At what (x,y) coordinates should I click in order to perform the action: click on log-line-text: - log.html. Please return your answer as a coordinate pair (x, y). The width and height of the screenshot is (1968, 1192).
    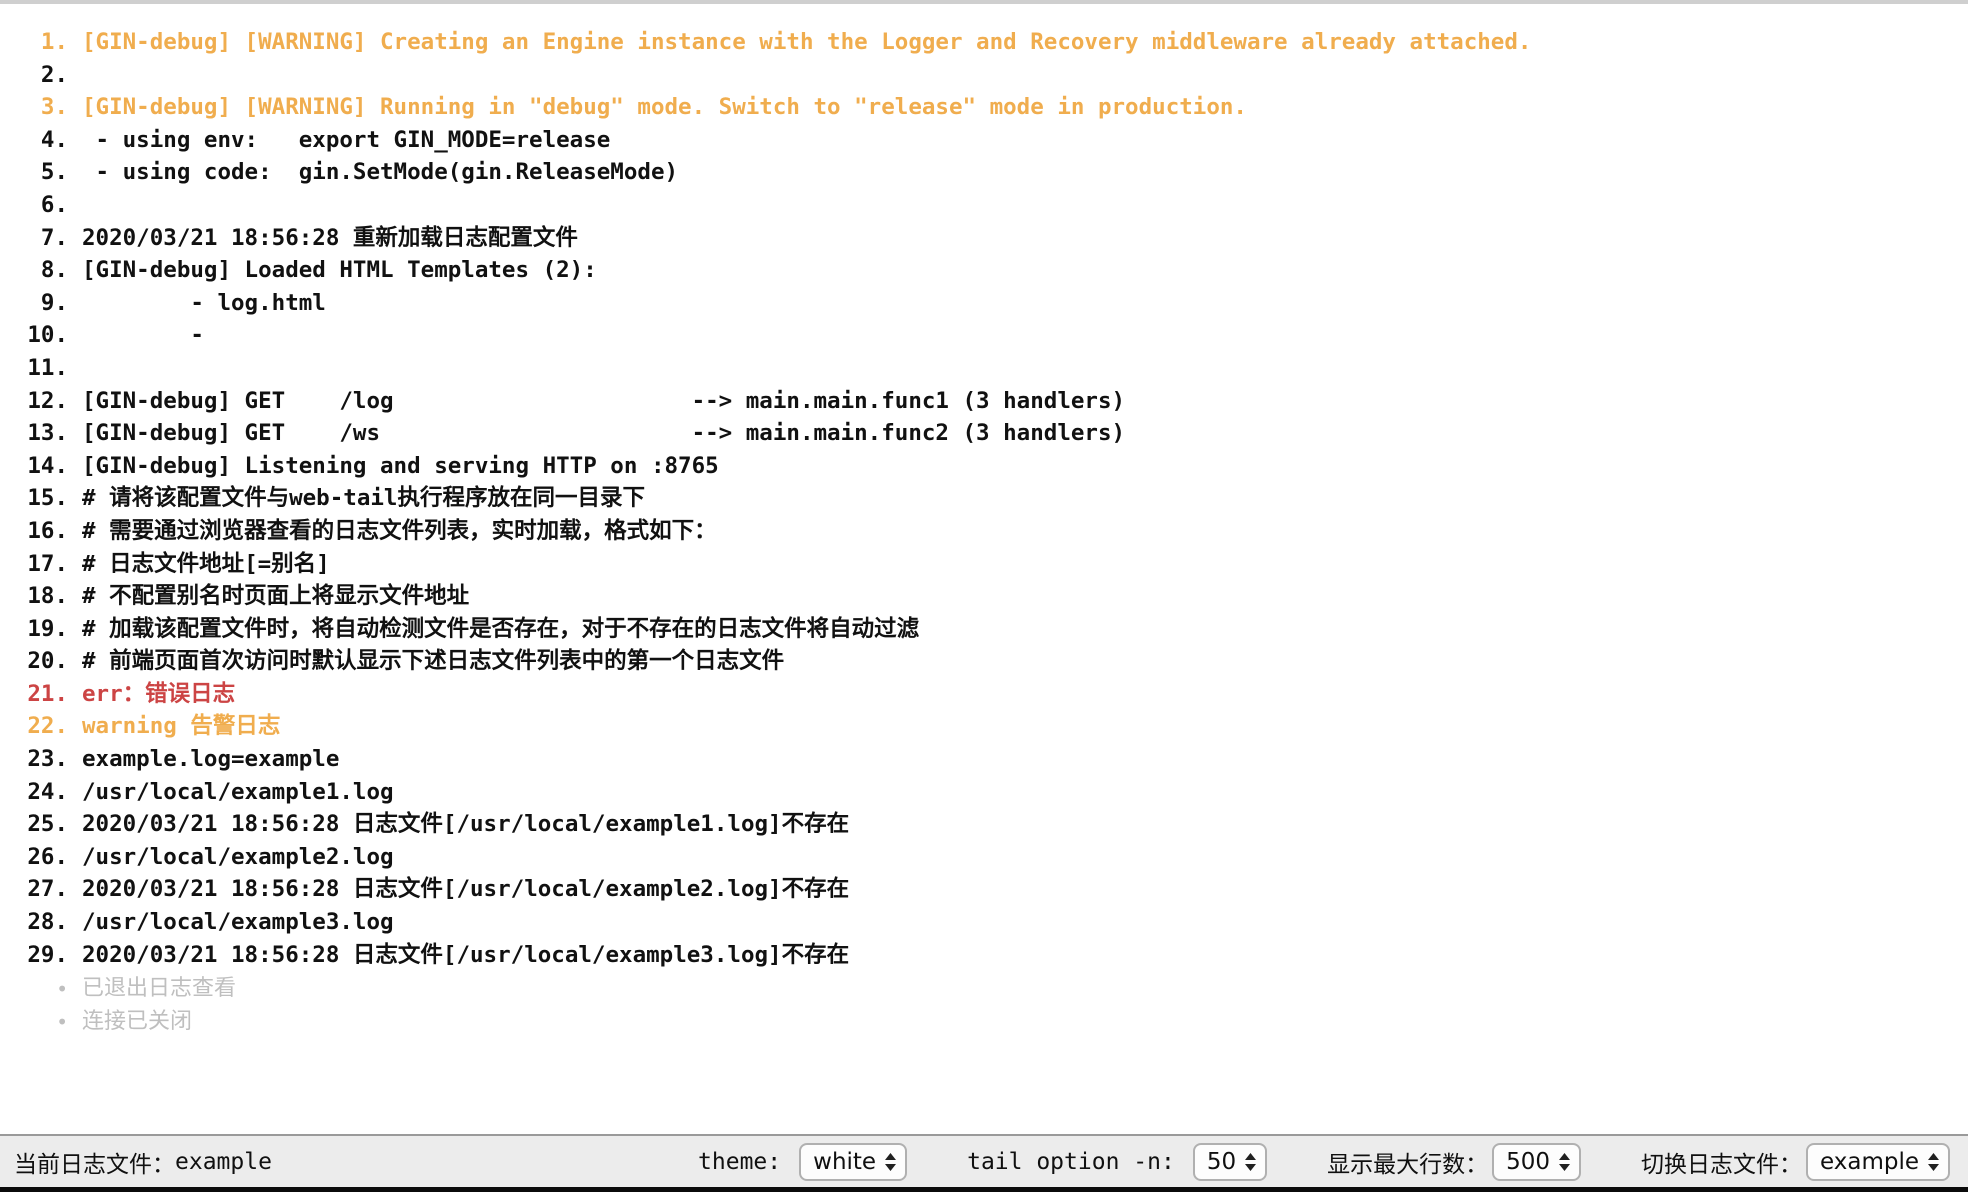
    Looking at the image, I should click on (204, 302).